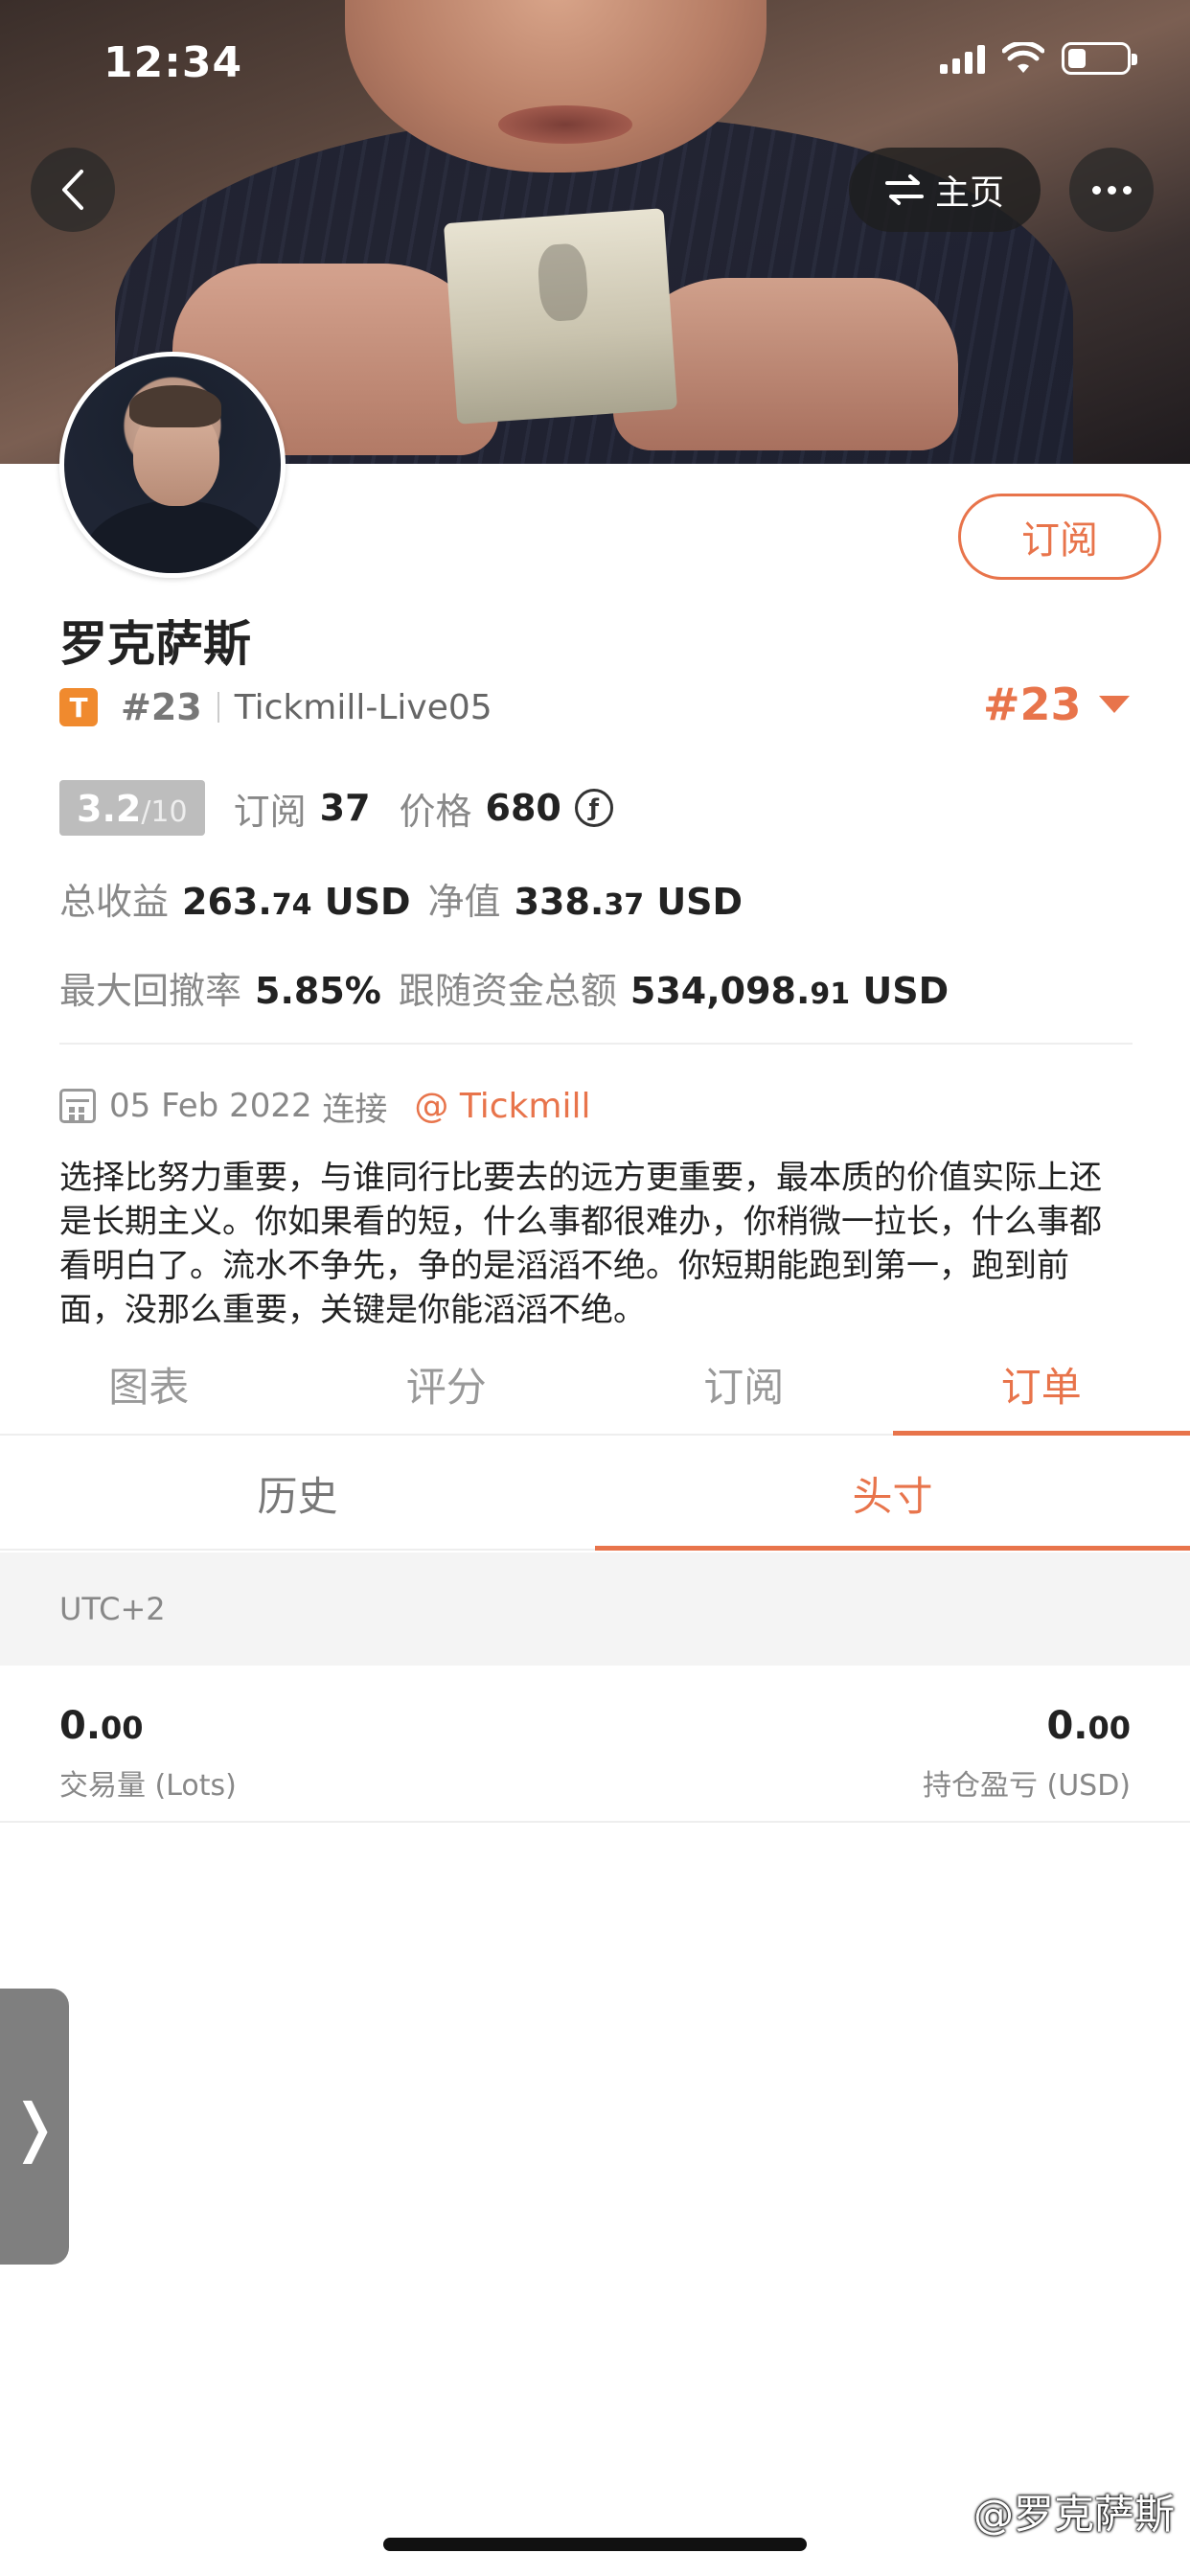 The height and width of the screenshot is (2576, 1190). Describe the element at coordinates (502, 1107) in the screenshot. I see `broker-link: @ Tickmill` at that location.